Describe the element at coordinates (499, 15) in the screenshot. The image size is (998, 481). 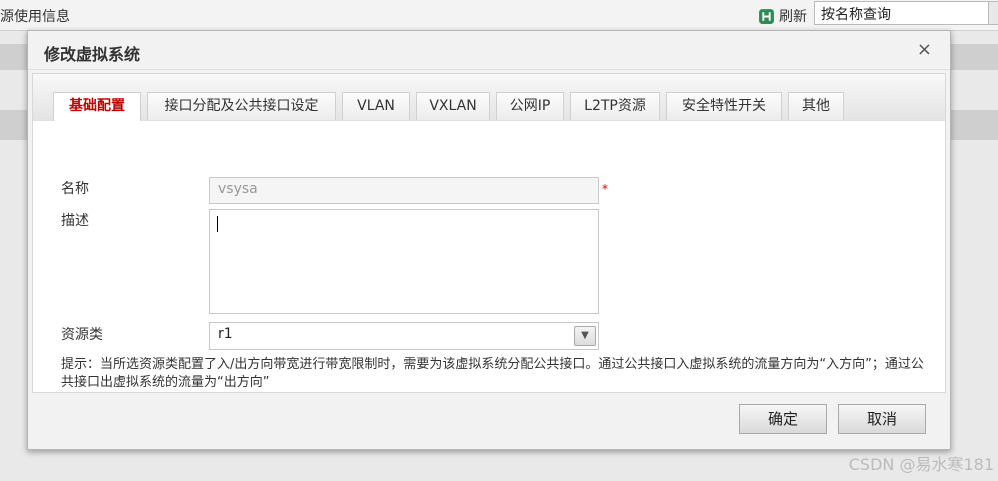
I see `top-toolbar: 源使用信息 刷新 按名称查询` at that location.